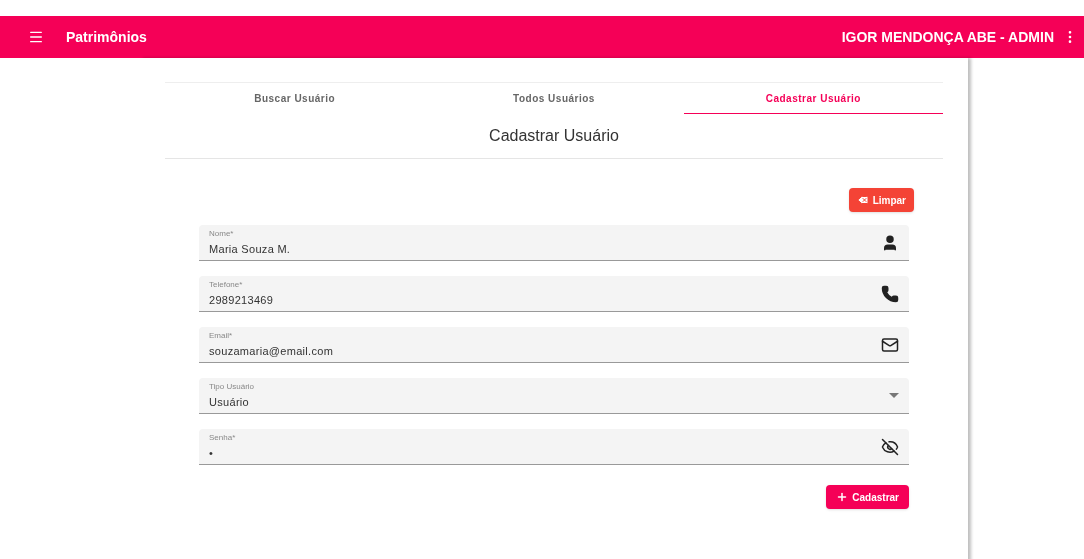  What do you see at coordinates (554, 345) in the screenshot?
I see `input-field: Email* souzamaria@email.com` at bounding box center [554, 345].